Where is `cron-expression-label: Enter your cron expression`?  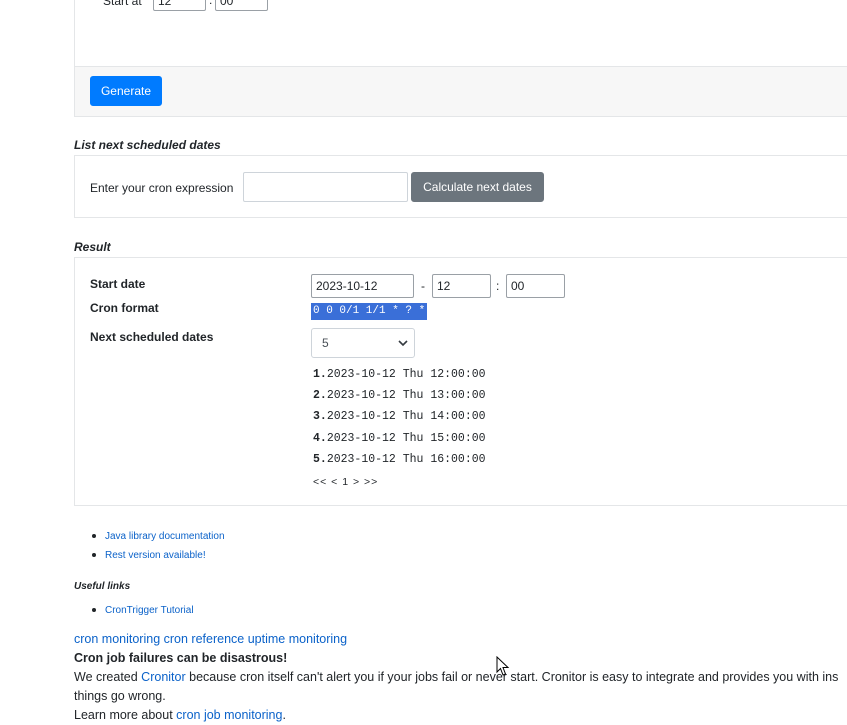
cron-expression-label: Enter your cron expression is located at coordinates (162, 188).